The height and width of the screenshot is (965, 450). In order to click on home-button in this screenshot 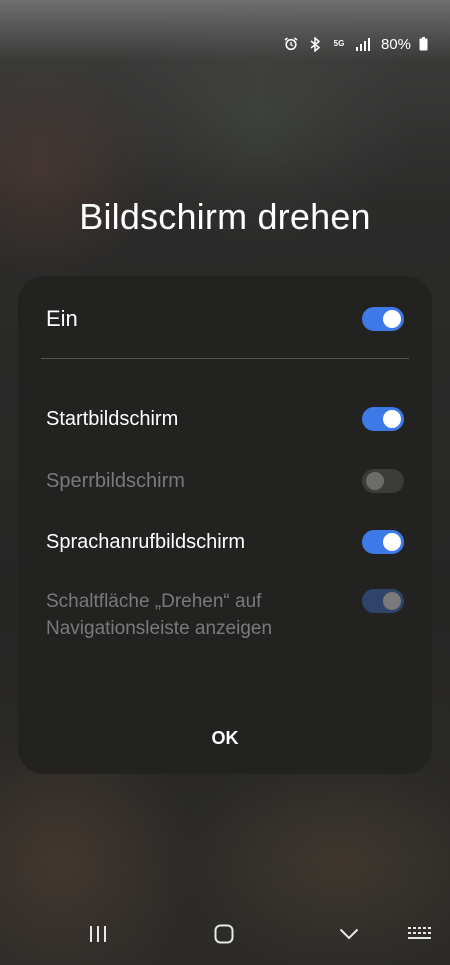, I will do `click(224, 936)`.